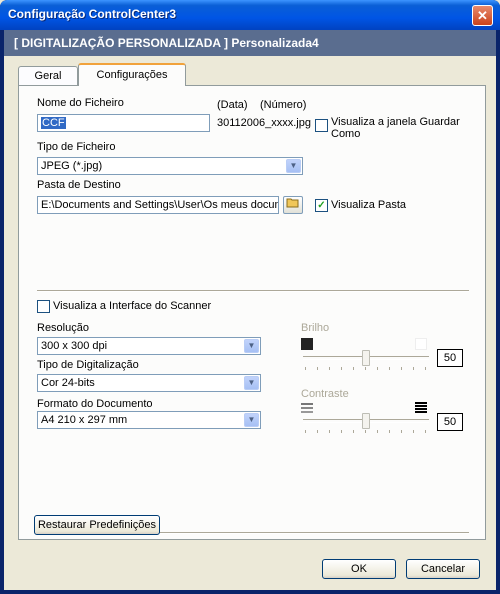 This screenshot has height=594, width=500. Describe the element at coordinates (366, 421) in the screenshot. I see `contrast-slider-thumb` at that location.